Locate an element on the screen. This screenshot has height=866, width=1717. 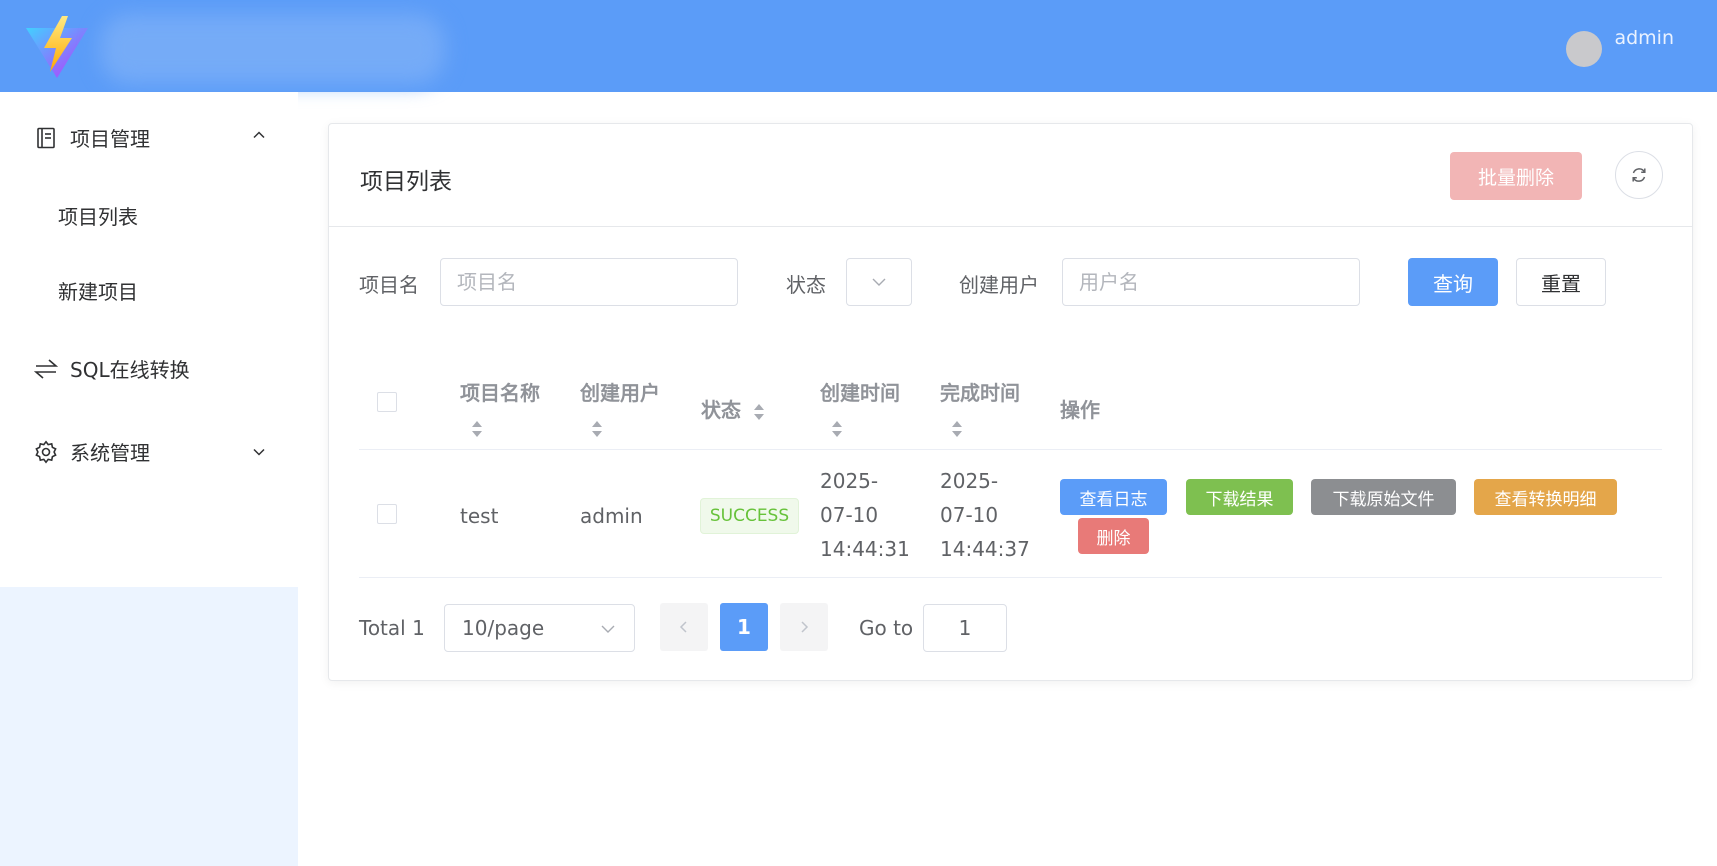
card-header: 项目列表 批量删除 is located at coordinates (1010, 175).